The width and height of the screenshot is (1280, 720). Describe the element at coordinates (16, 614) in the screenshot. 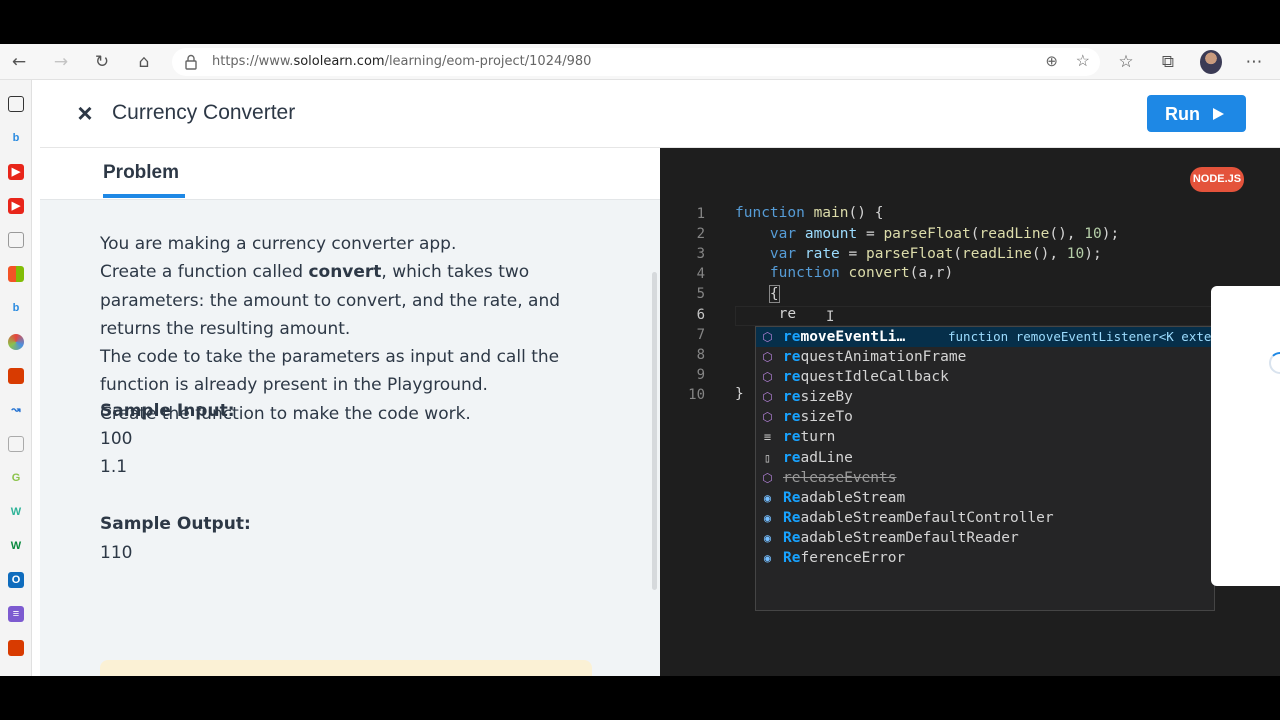

I see `forms-icon: ≡` at that location.